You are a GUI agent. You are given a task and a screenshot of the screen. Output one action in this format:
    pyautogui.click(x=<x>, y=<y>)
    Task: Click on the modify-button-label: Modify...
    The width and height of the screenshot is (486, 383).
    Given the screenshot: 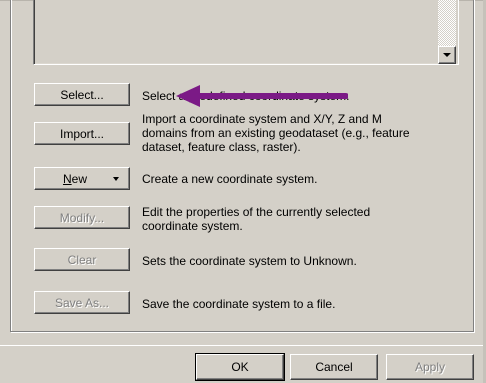 What is the action you would take?
    pyautogui.click(x=82, y=217)
    